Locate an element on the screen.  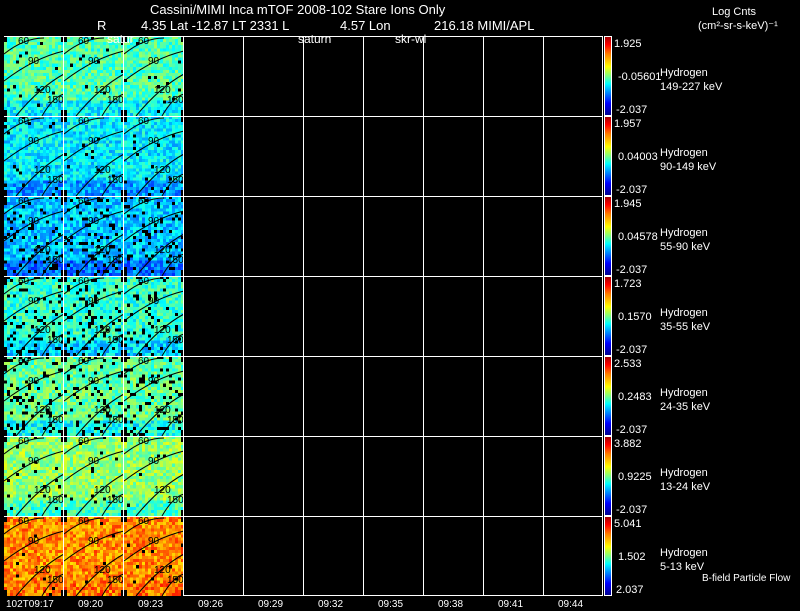
colorbar-mid: 0.04578 is located at coordinates (638, 237).